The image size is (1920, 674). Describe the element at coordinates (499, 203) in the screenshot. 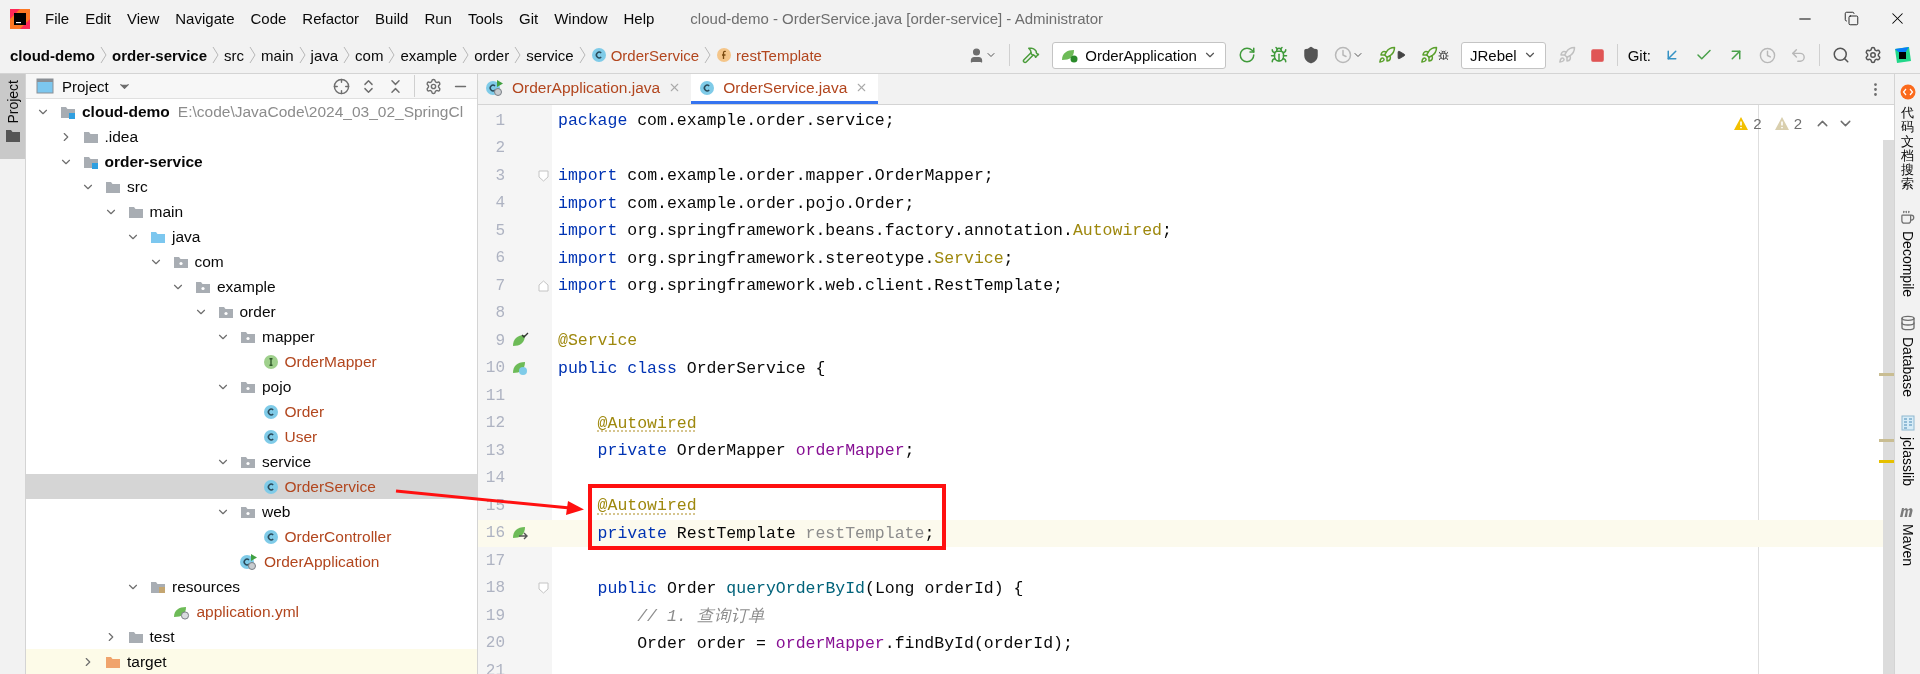

I see `line-number: 4` at that location.